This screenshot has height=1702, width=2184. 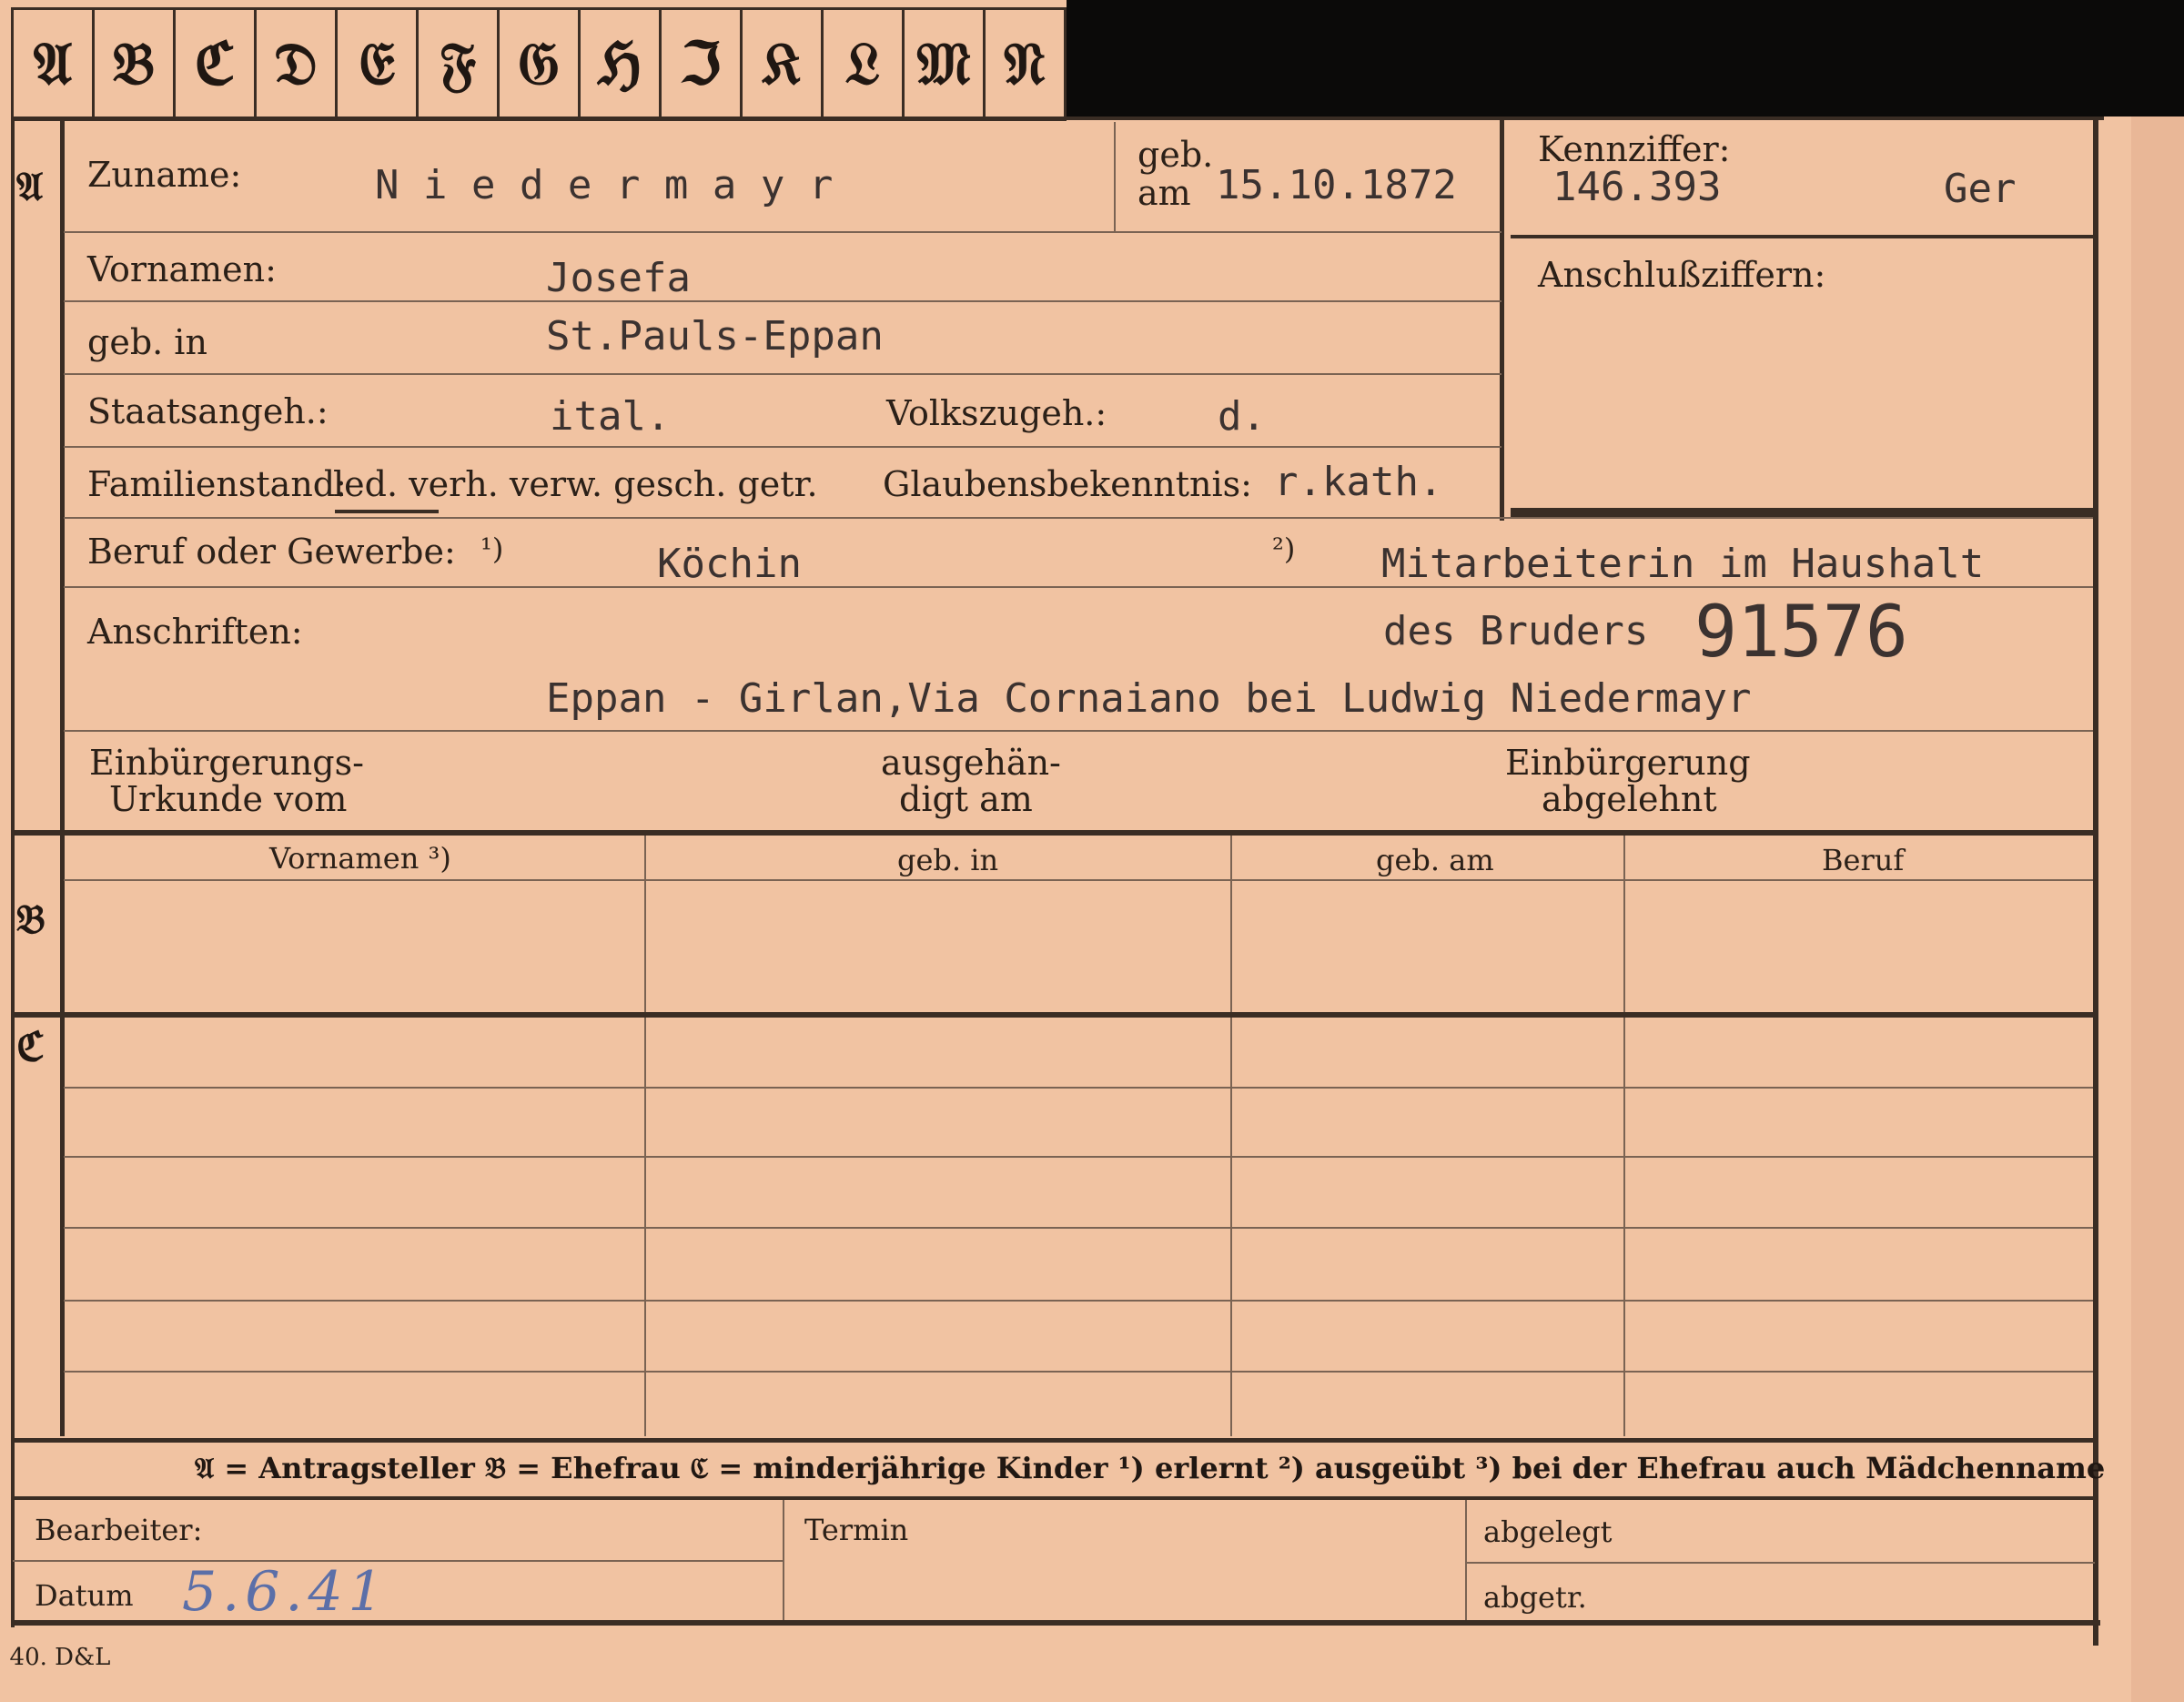 What do you see at coordinates (286, 1592) in the screenshot?
I see `datum-value: 5.6.41` at bounding box center [286, 1592].